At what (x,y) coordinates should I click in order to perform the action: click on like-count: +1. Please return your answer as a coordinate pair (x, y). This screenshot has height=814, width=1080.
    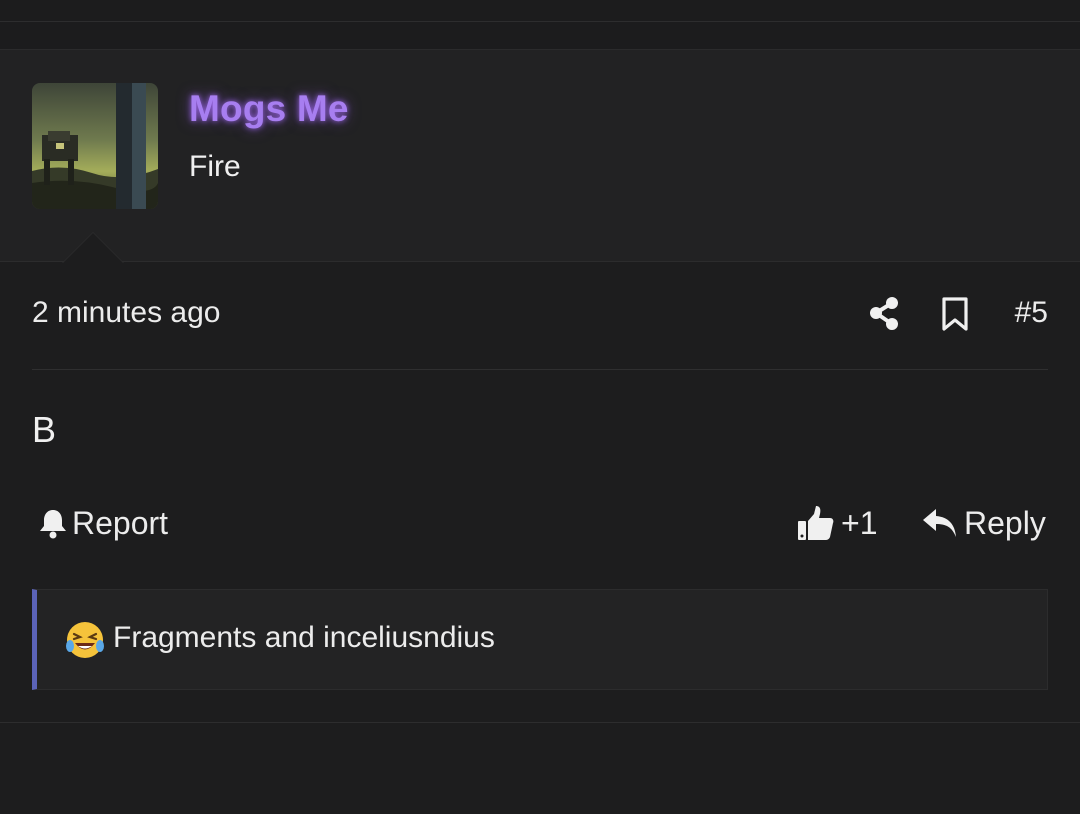
    Looking at the image, I should click on (859, 522).